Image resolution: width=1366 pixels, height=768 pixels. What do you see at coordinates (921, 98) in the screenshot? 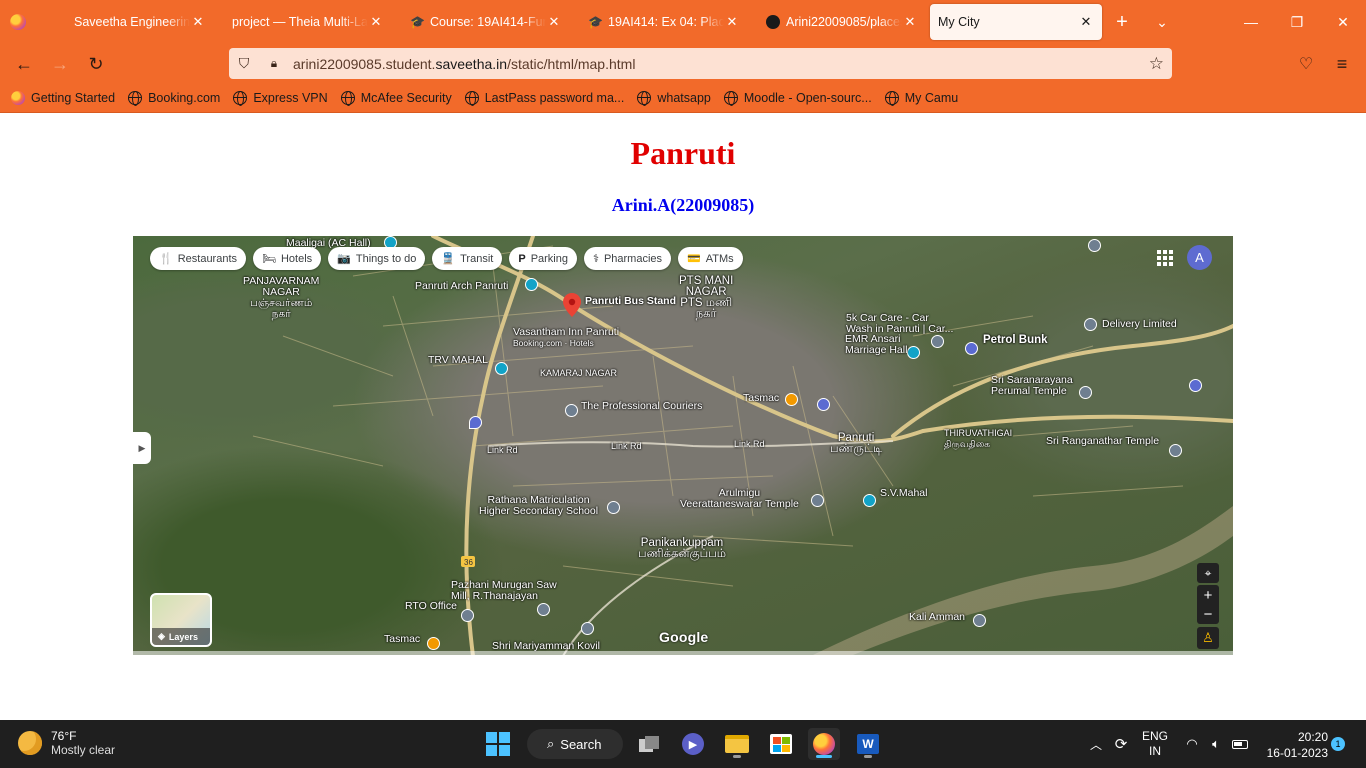
I see `bookmark-mycamu: My Camu` at bounding box center [921, 98].